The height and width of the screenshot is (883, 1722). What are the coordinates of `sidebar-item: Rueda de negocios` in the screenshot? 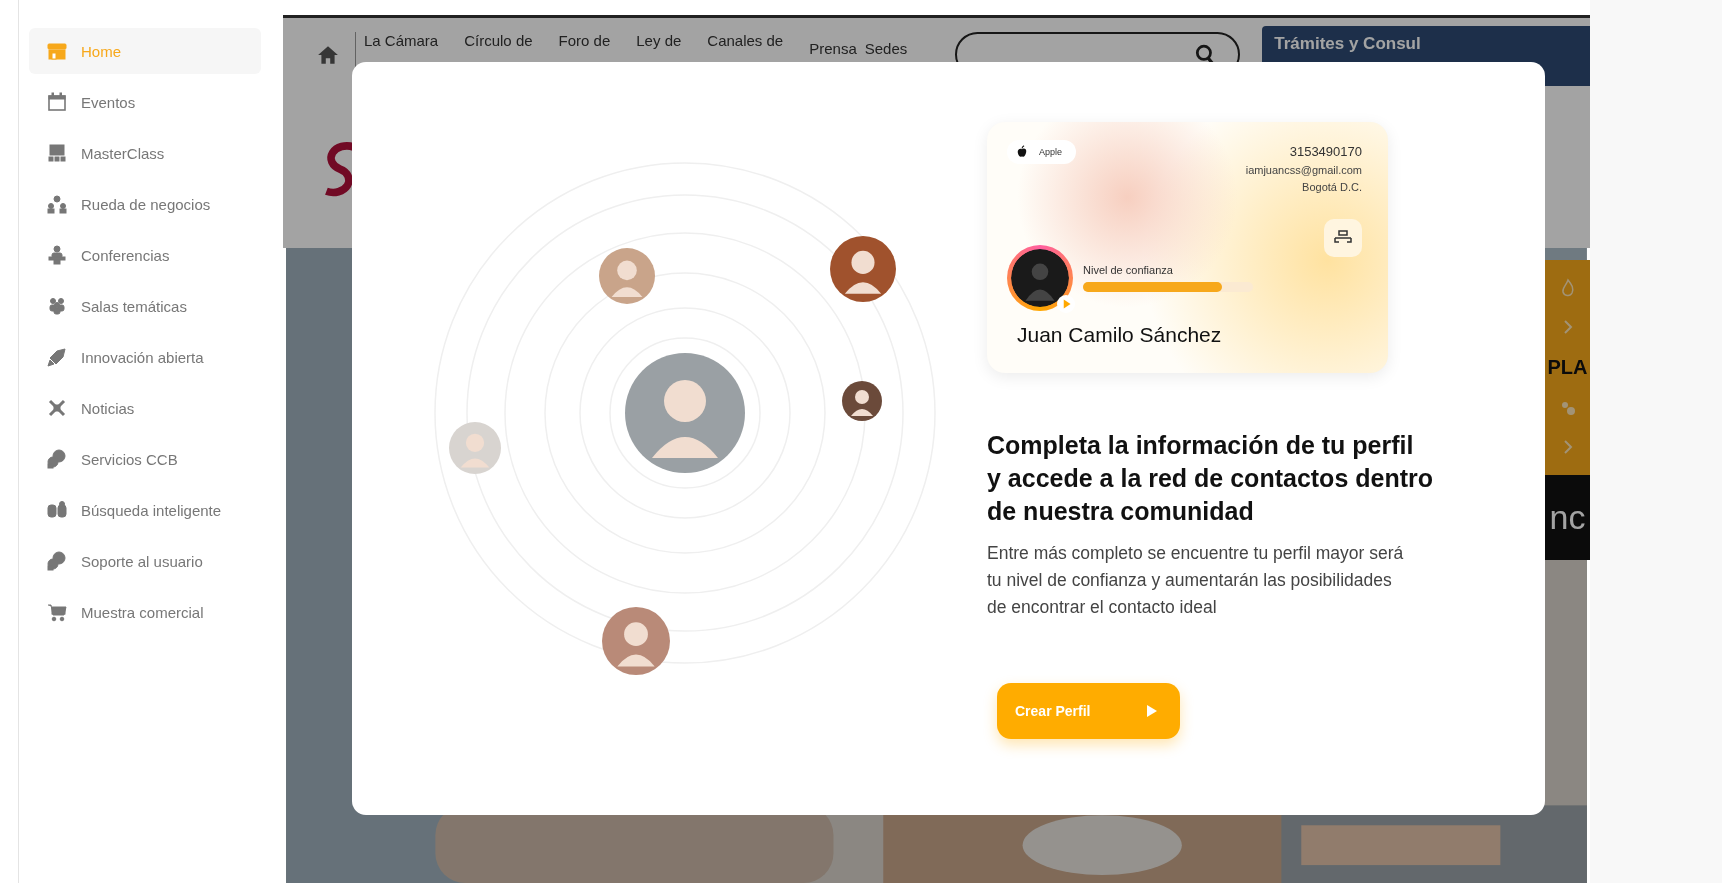 It's located at (145, 204).